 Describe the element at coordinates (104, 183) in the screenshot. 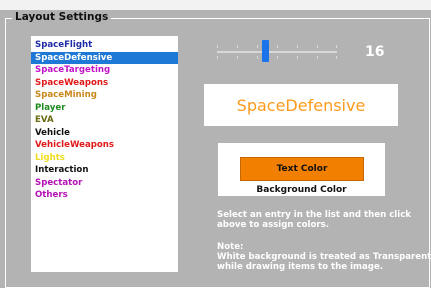

I see `list-item: Spectator` at that location.